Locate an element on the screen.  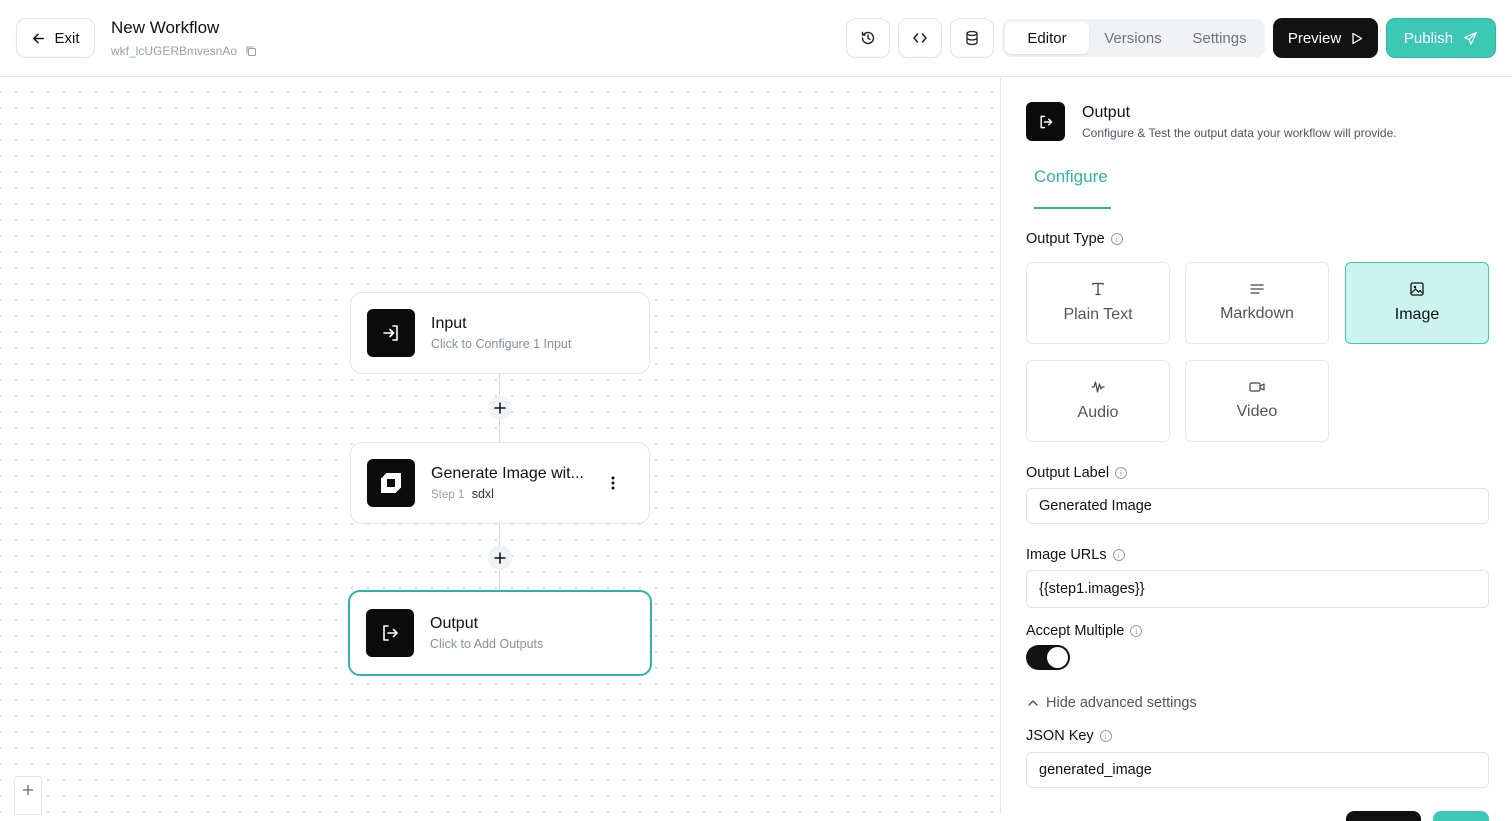
panel-secondary-button is located at coordinates (1383, 816).